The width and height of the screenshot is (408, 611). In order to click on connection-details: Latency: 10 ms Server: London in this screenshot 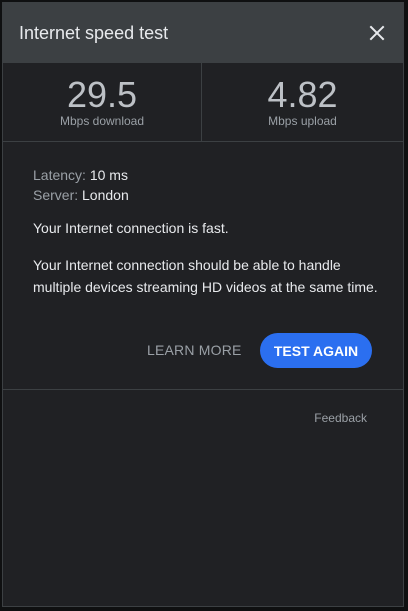, I will do `click(208, 185)`.